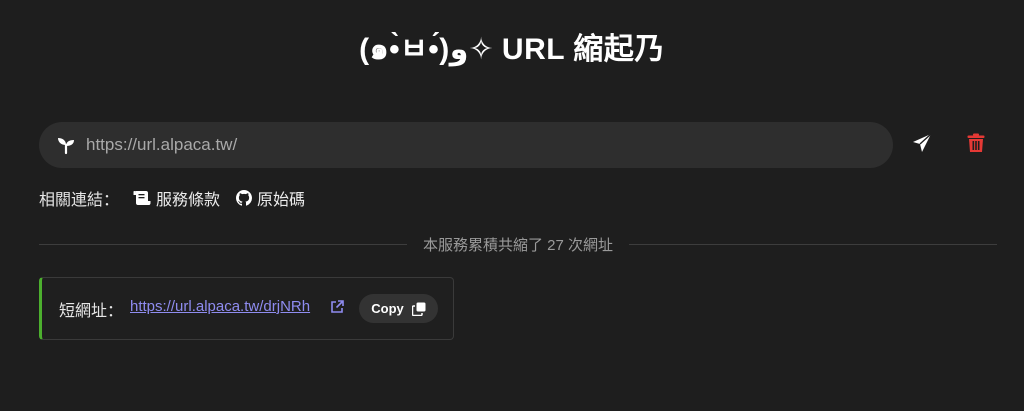  Describe the element at coordinates (244, 198) in the screenshot. I see `github-icon` at that location.